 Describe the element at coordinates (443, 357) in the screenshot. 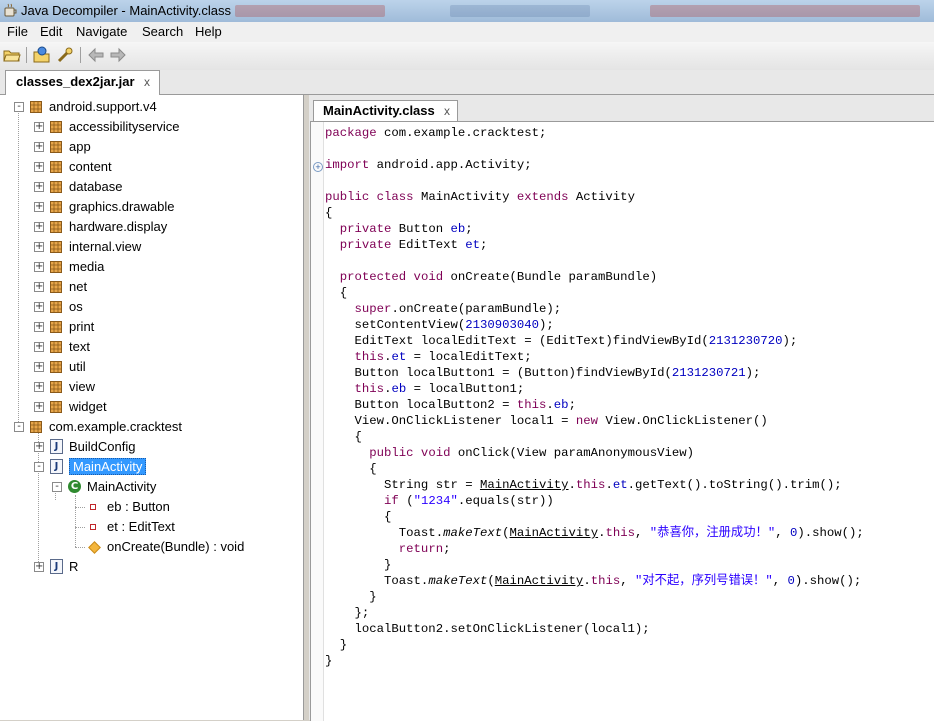

I see `code-line: this.et = localEditText;` at that location.